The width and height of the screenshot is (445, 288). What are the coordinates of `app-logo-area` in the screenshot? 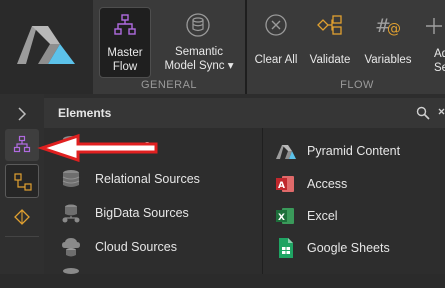 It's located at (46, 47).